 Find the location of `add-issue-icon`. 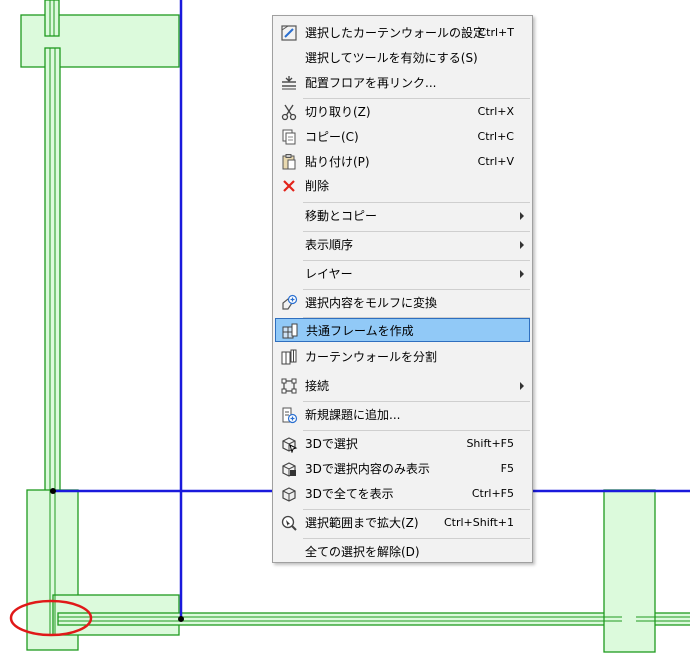

add-issue-icon is located at coordinates (289, 415).